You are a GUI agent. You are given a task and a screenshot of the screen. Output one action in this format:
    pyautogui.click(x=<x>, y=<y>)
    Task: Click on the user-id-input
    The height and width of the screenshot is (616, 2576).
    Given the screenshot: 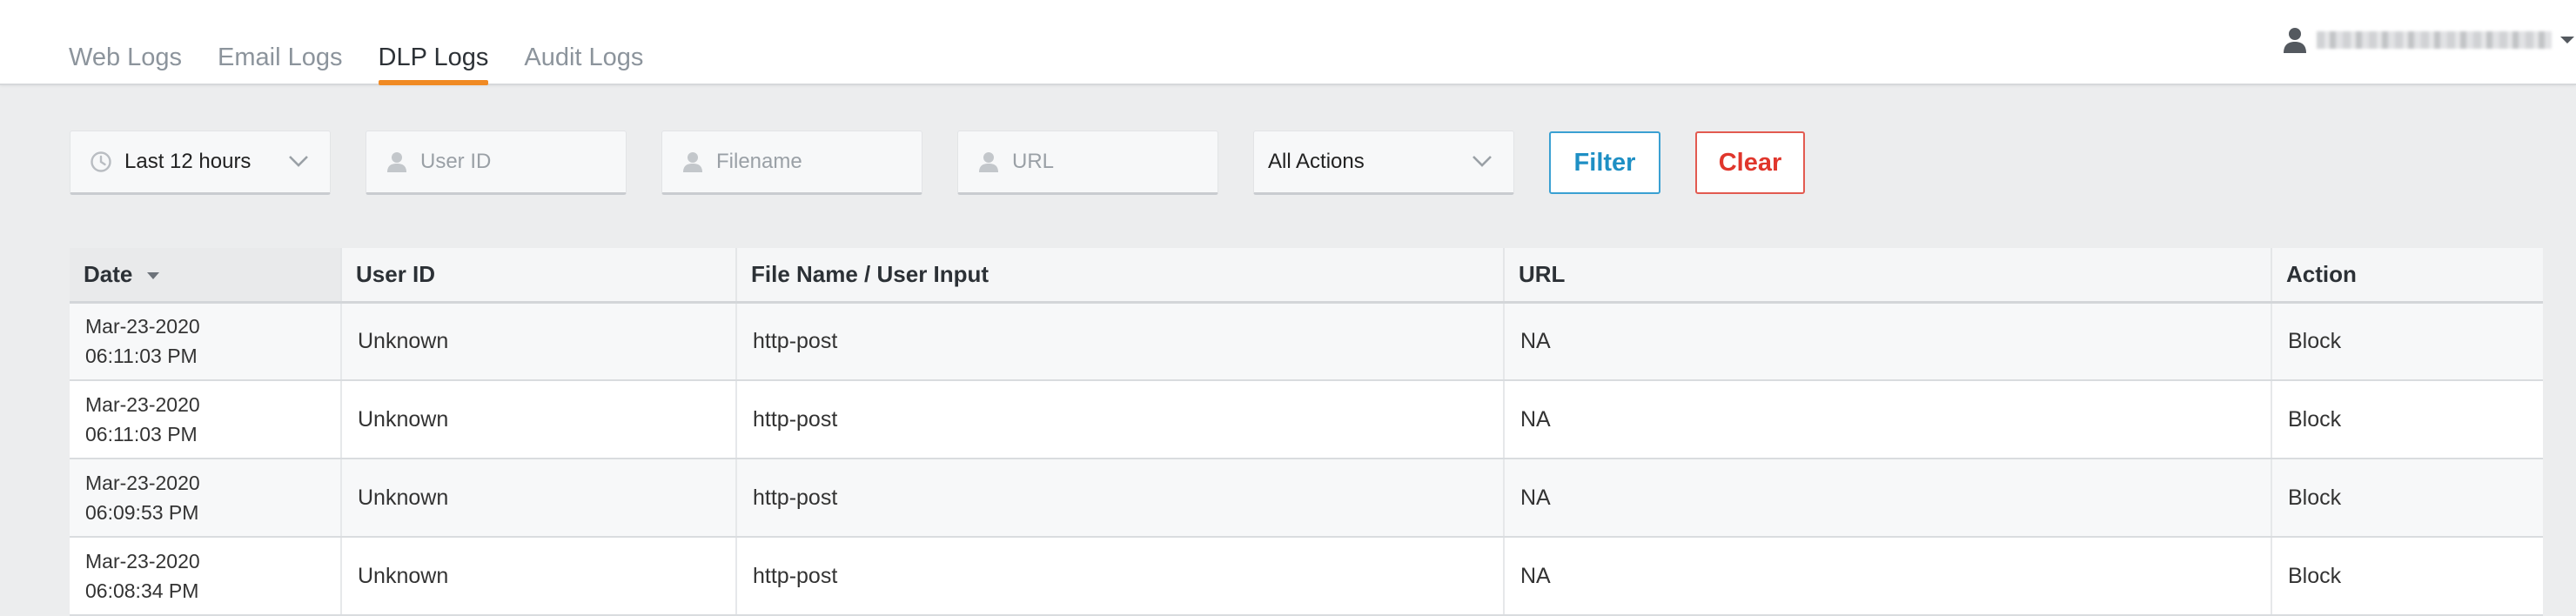 What is the action you would take?
    pyautogui.click(x=507, y=162)
    